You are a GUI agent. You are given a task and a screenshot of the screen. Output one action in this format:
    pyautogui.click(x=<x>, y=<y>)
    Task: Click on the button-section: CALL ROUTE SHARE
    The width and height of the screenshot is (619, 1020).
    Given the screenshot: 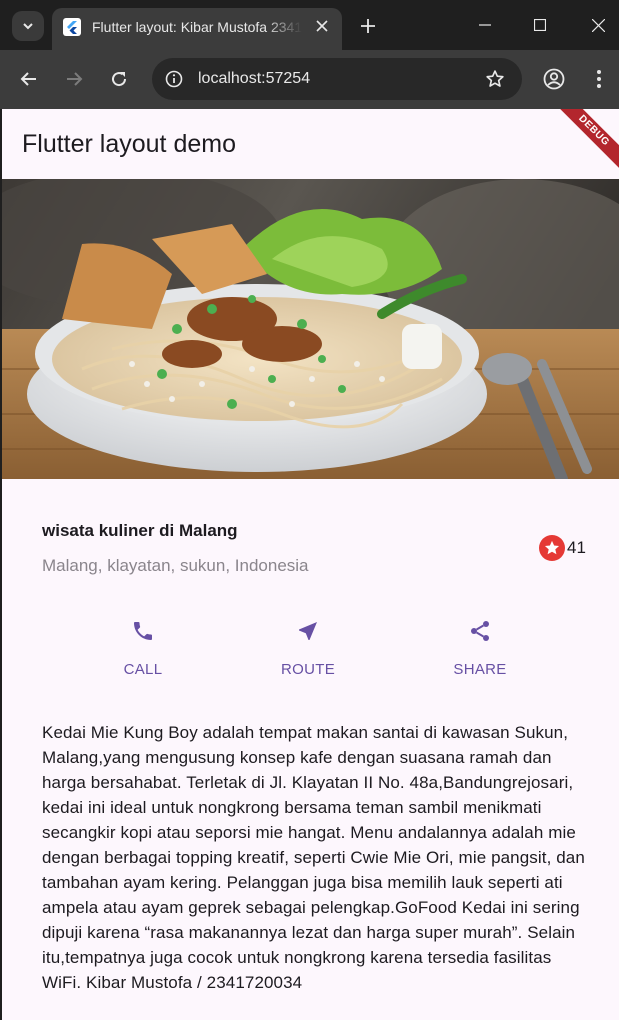 What is the action you would take?
    pyautogui.click(x=310, y=654)
    